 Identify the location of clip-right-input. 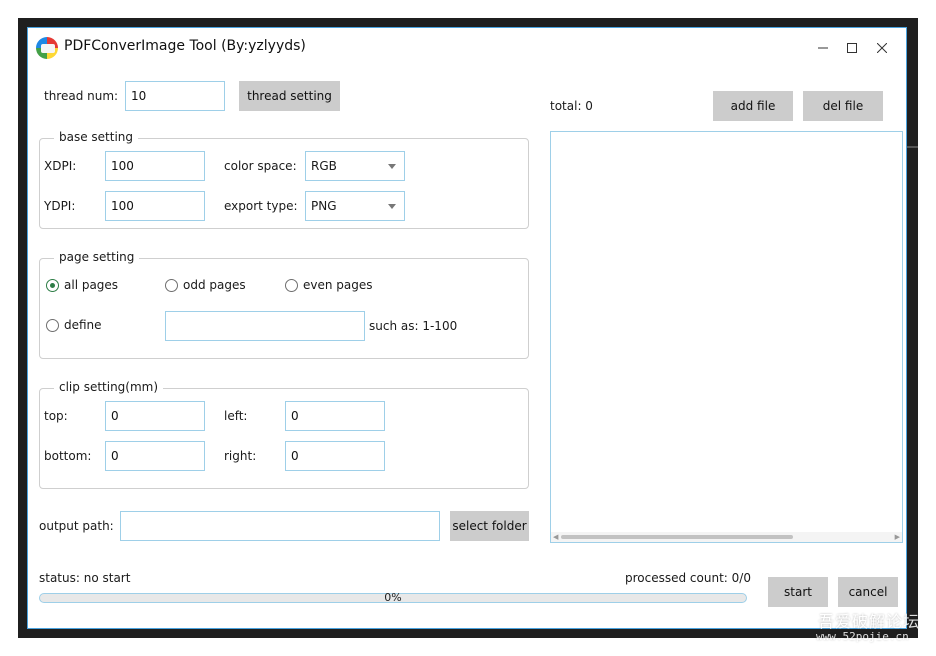
(335, 456).